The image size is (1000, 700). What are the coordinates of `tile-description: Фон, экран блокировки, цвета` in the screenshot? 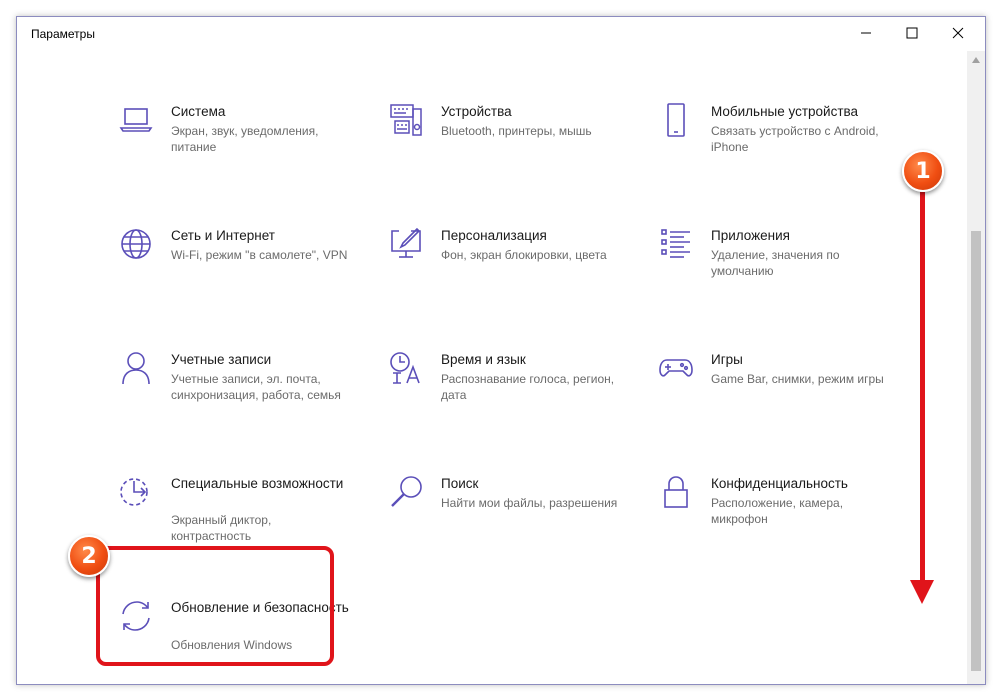 It's located at (524, 255).